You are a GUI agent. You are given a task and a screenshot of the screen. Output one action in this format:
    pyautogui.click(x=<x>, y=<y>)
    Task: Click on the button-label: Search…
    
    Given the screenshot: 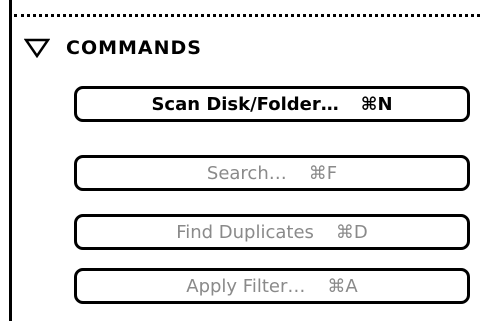 What is the action you would take?
    pyautogui.click(x=246, y=173)
    